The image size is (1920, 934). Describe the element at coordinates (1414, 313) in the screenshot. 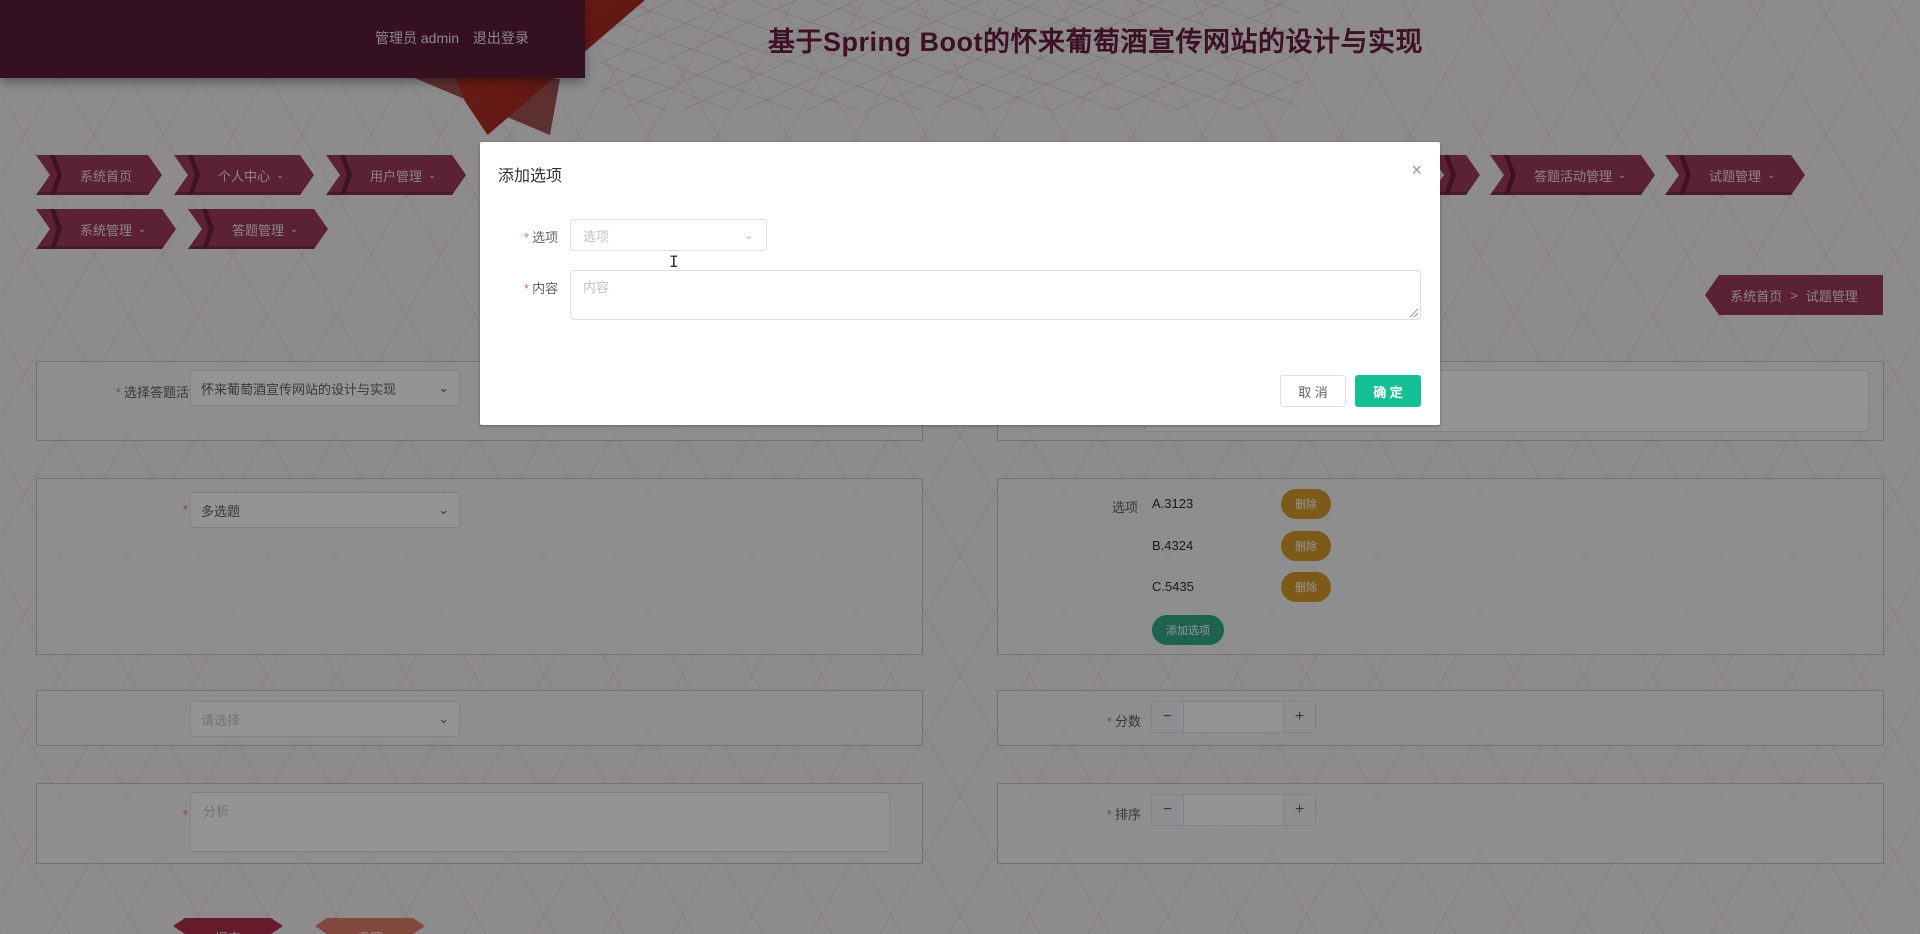

I see `resize-handle-icon` at that location.